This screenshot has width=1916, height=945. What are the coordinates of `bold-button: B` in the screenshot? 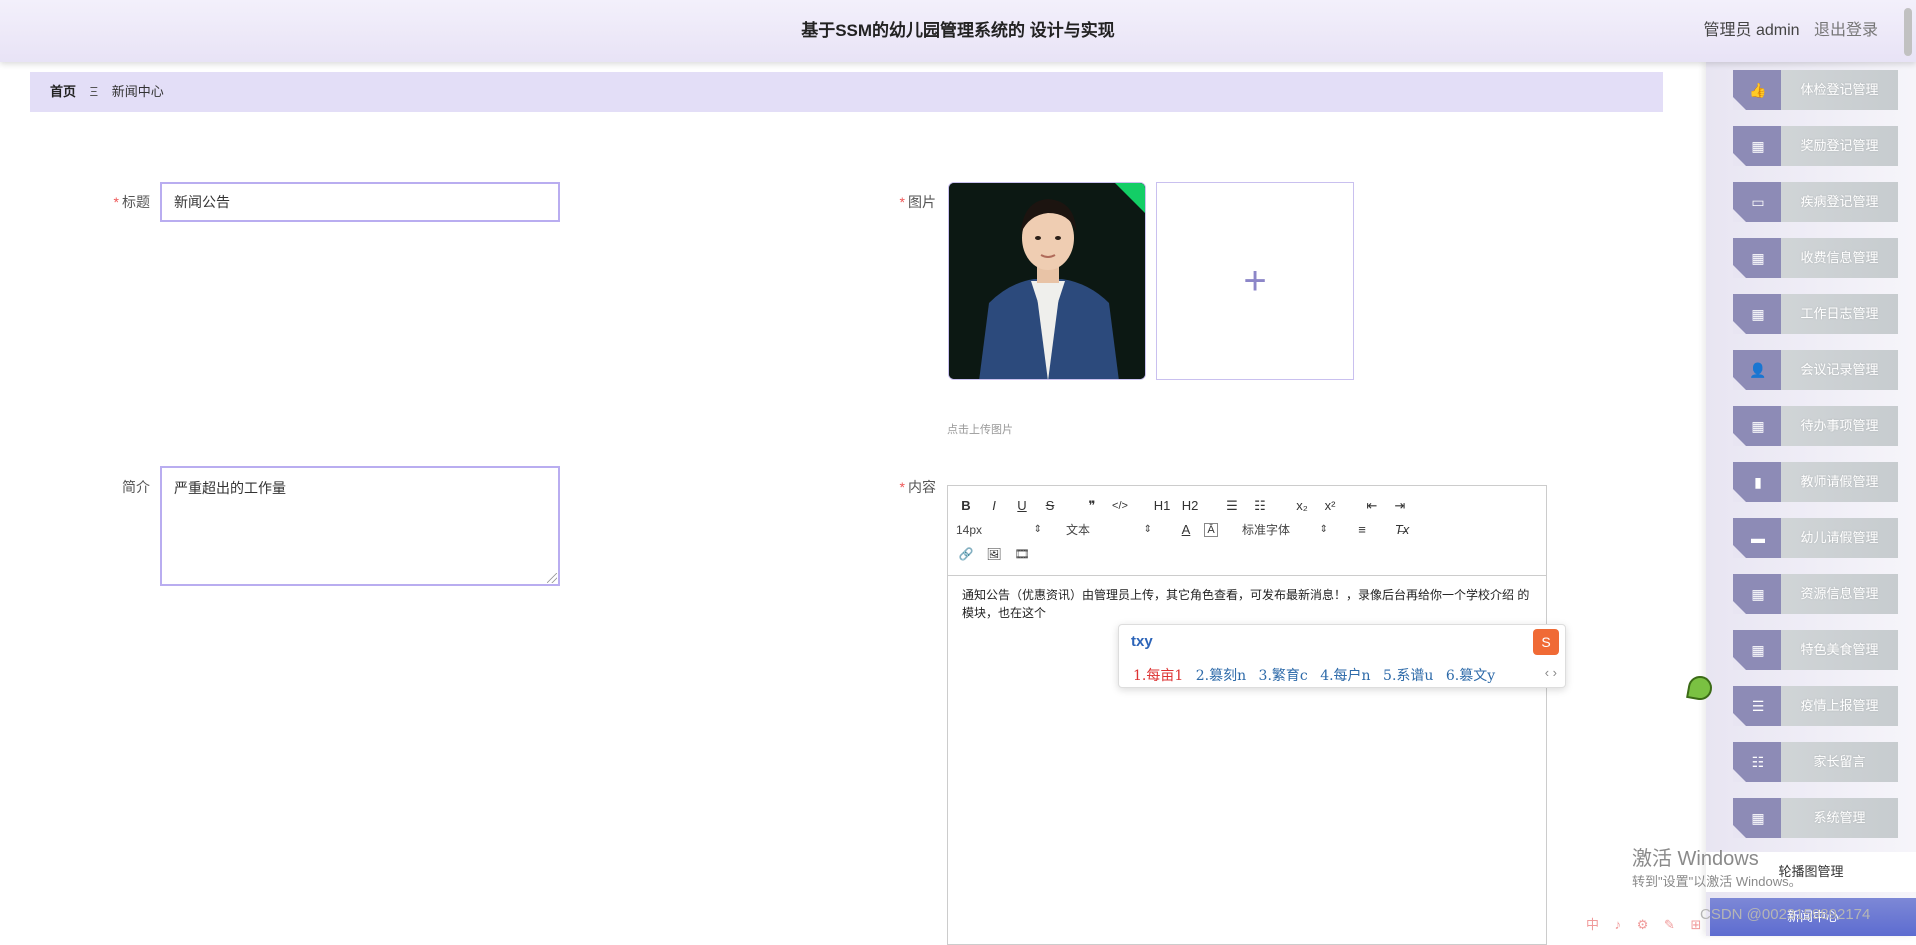 It's located at (966, 506).